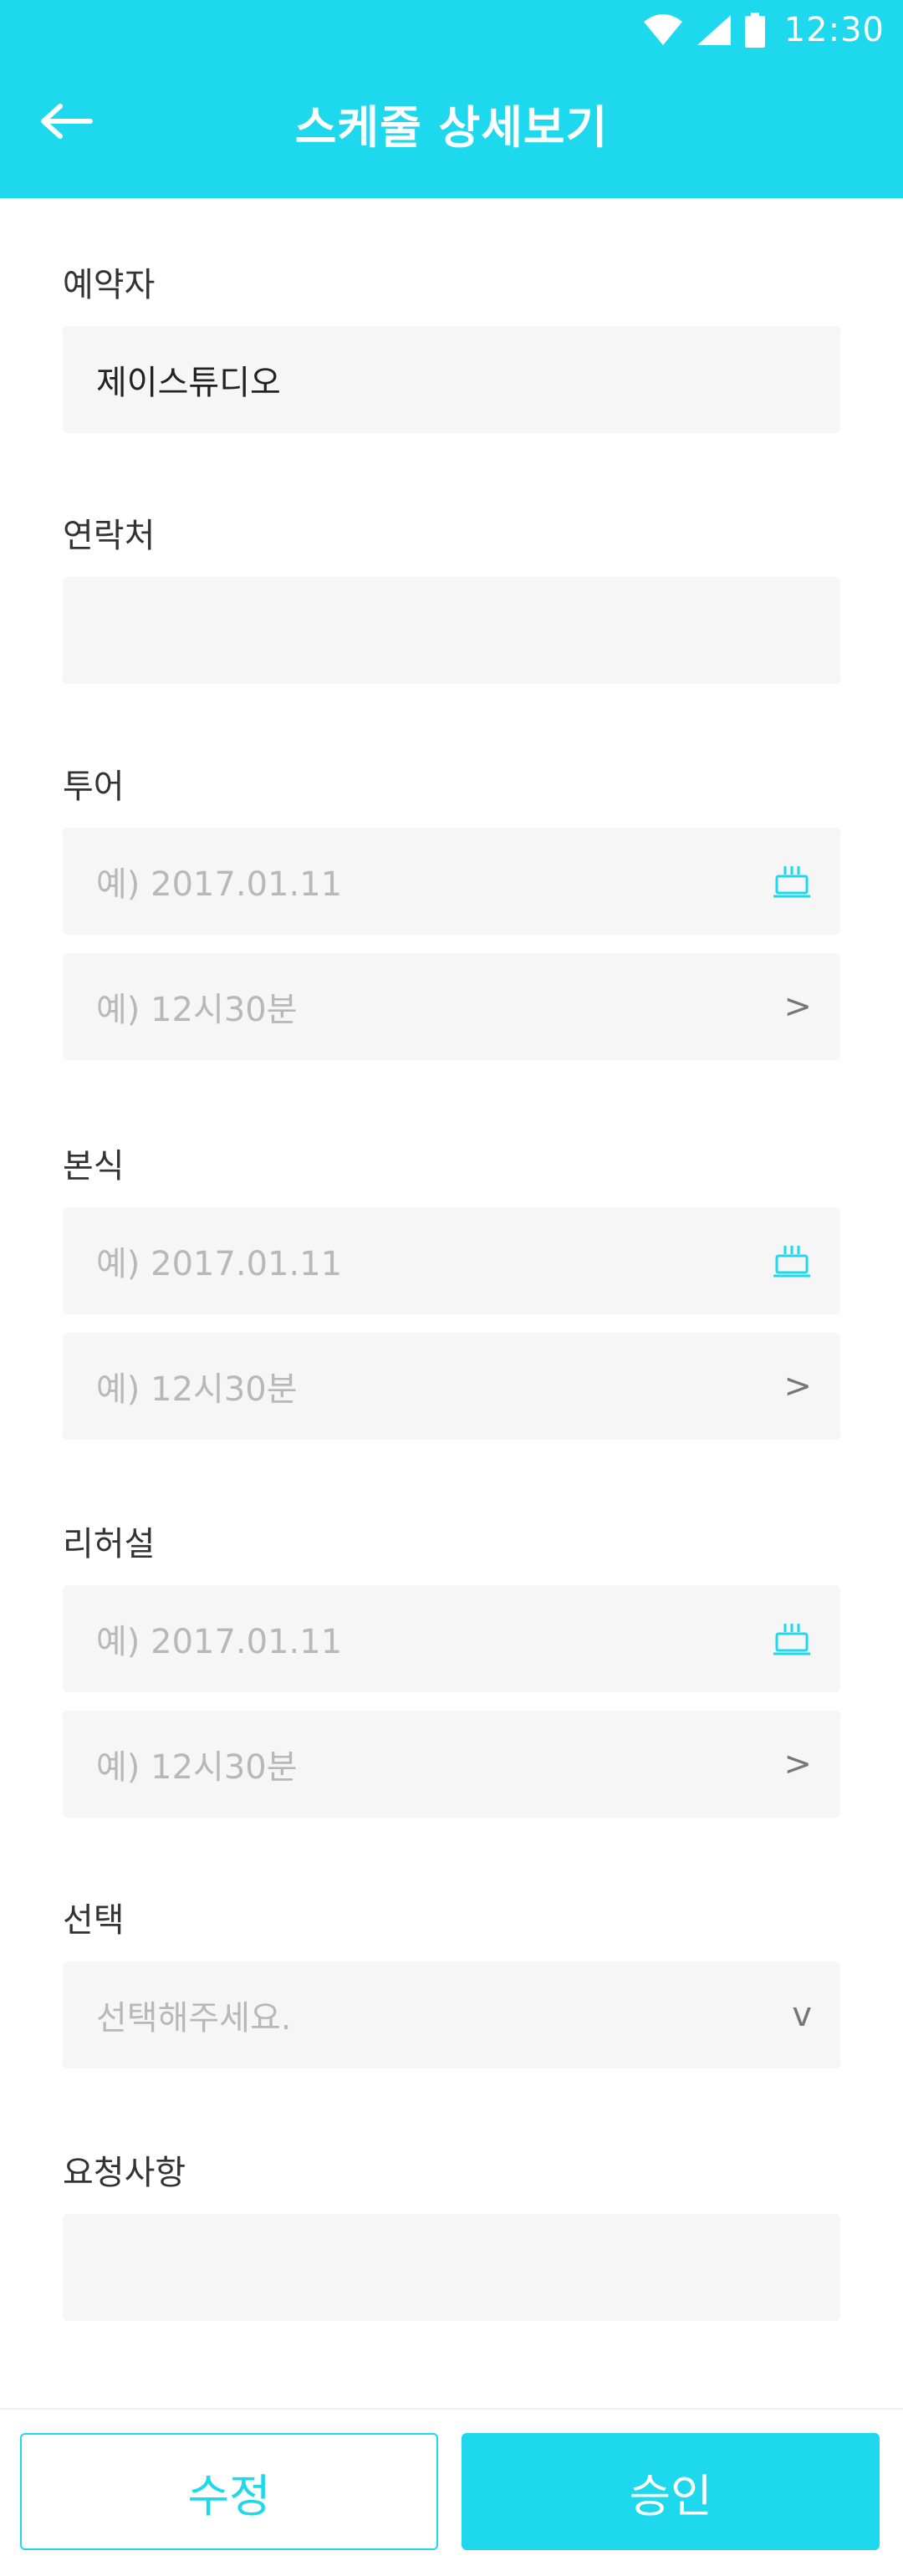 Image resolution: width=903 pixels, height=2576 pixels. What do you see at coordinates (94, 1166) in the screenshot?
I see `ceremony-label: 본식` at bounding box center [94, 1166].